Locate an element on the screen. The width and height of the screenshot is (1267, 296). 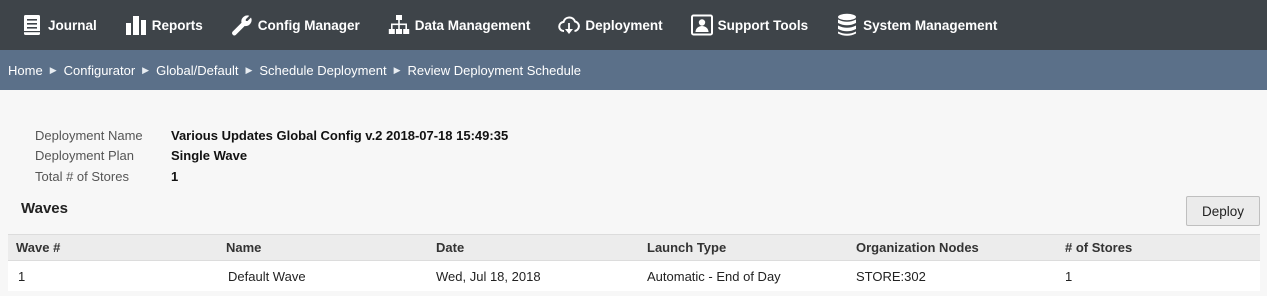
cell-launch-type: Automatic - End of Day is located at coordinates (714, 276).